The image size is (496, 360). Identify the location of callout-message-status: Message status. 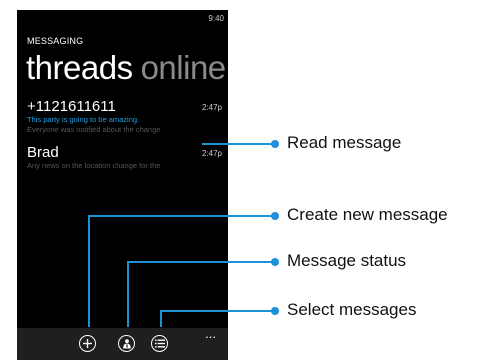
(347, 260).